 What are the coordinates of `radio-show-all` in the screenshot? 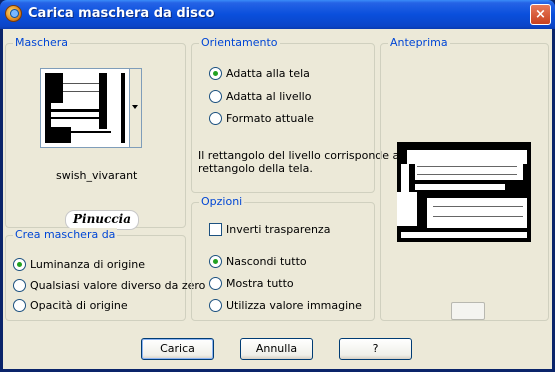 It's located at (215, 283).